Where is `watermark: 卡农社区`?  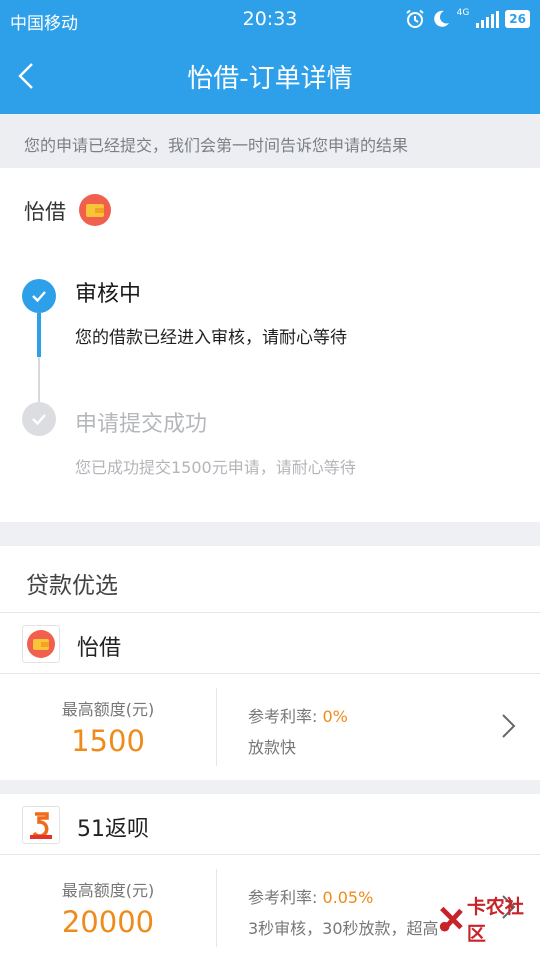
watermark: 卡农社区 is located at coordinates (488, 919).